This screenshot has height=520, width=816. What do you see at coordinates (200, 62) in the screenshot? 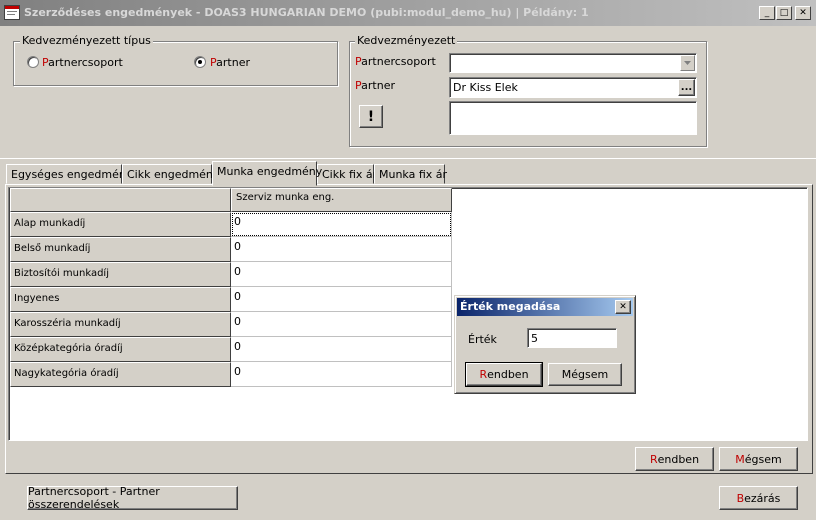
I see `radio-partner` at bounding box center [200, 62].